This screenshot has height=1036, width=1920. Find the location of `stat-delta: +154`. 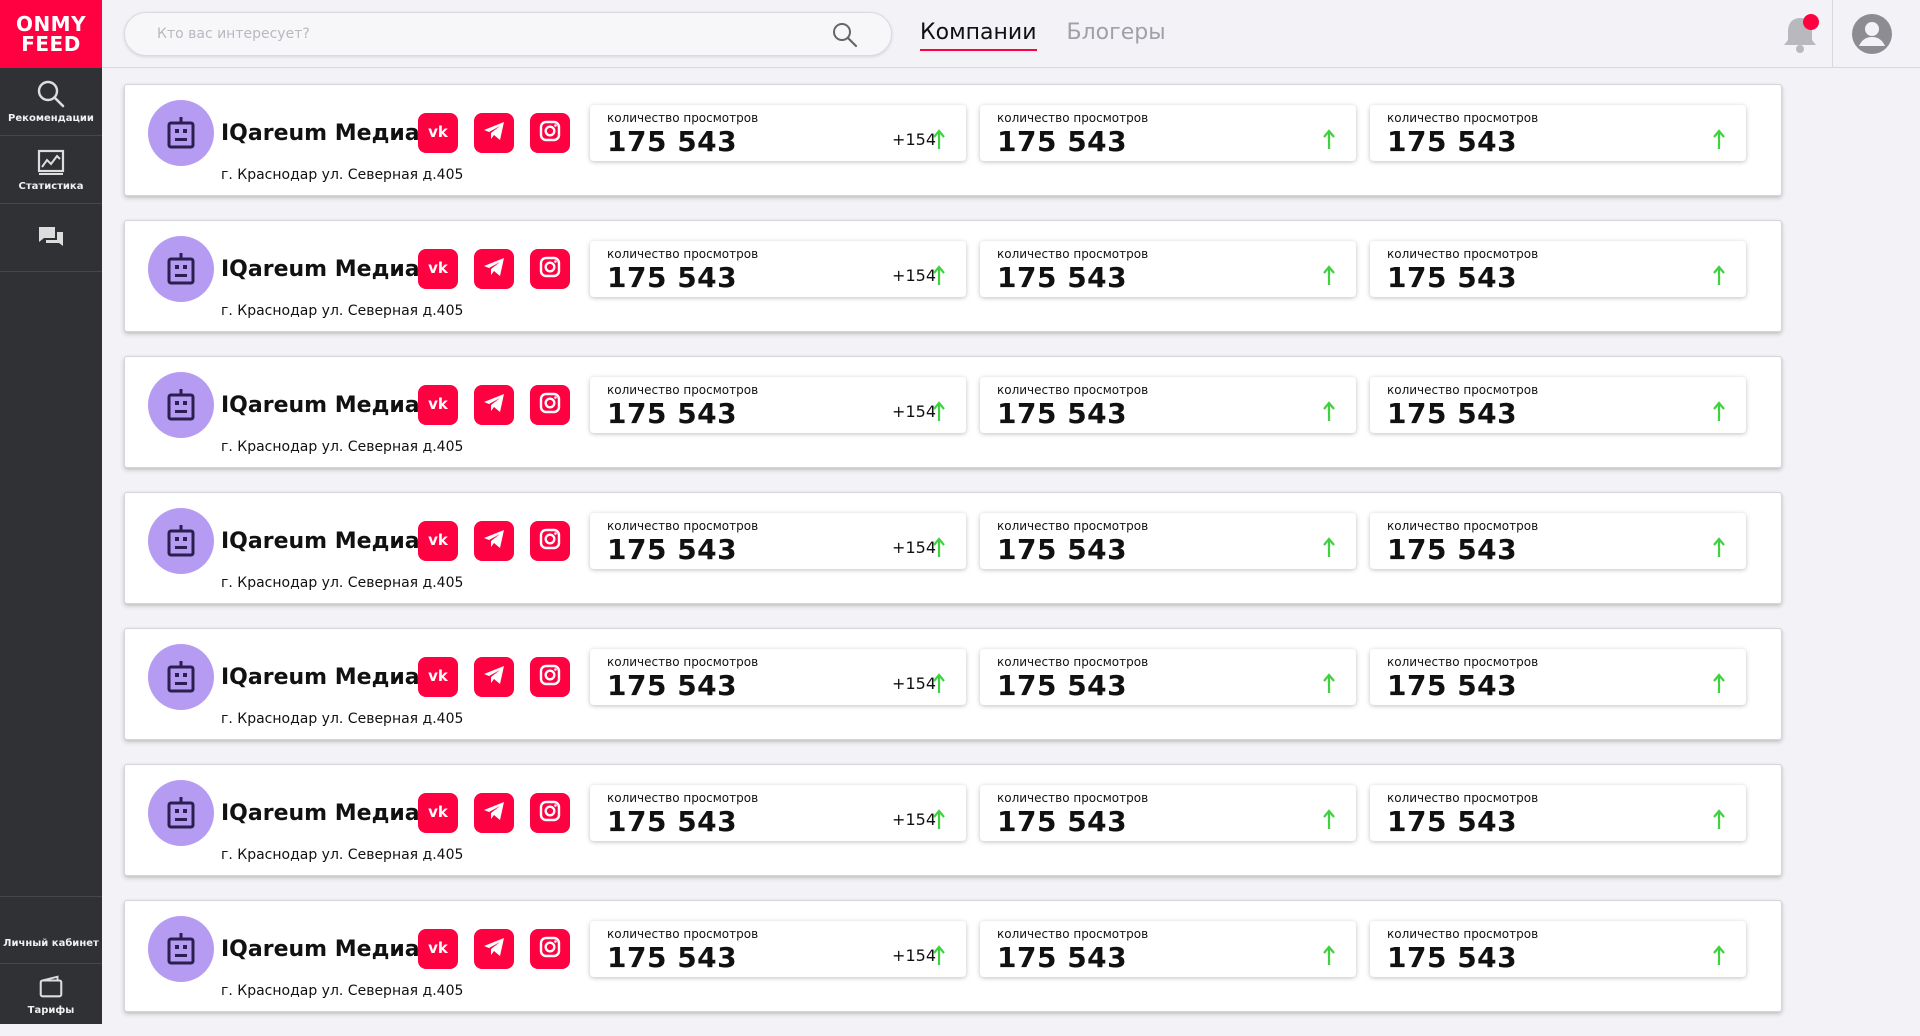

stat-delta: +154 is located at coordinates (914, 547).